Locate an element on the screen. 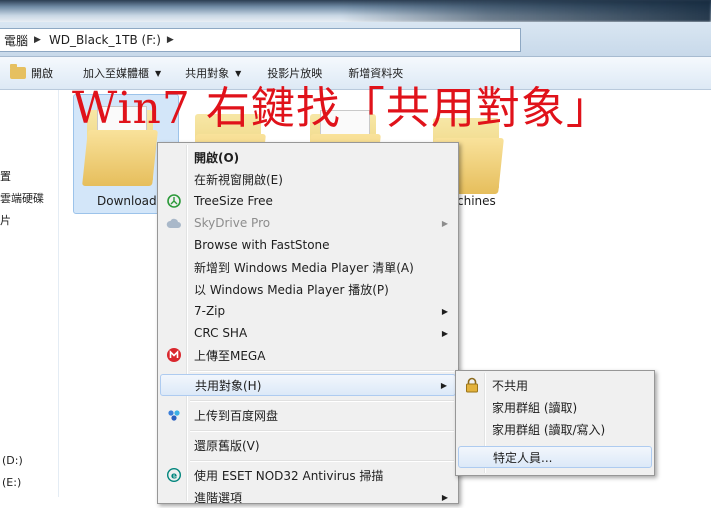 This screenshot has width=711, height=508. menu-item-label: 開啟(O) is located at coordinates (217, 157).